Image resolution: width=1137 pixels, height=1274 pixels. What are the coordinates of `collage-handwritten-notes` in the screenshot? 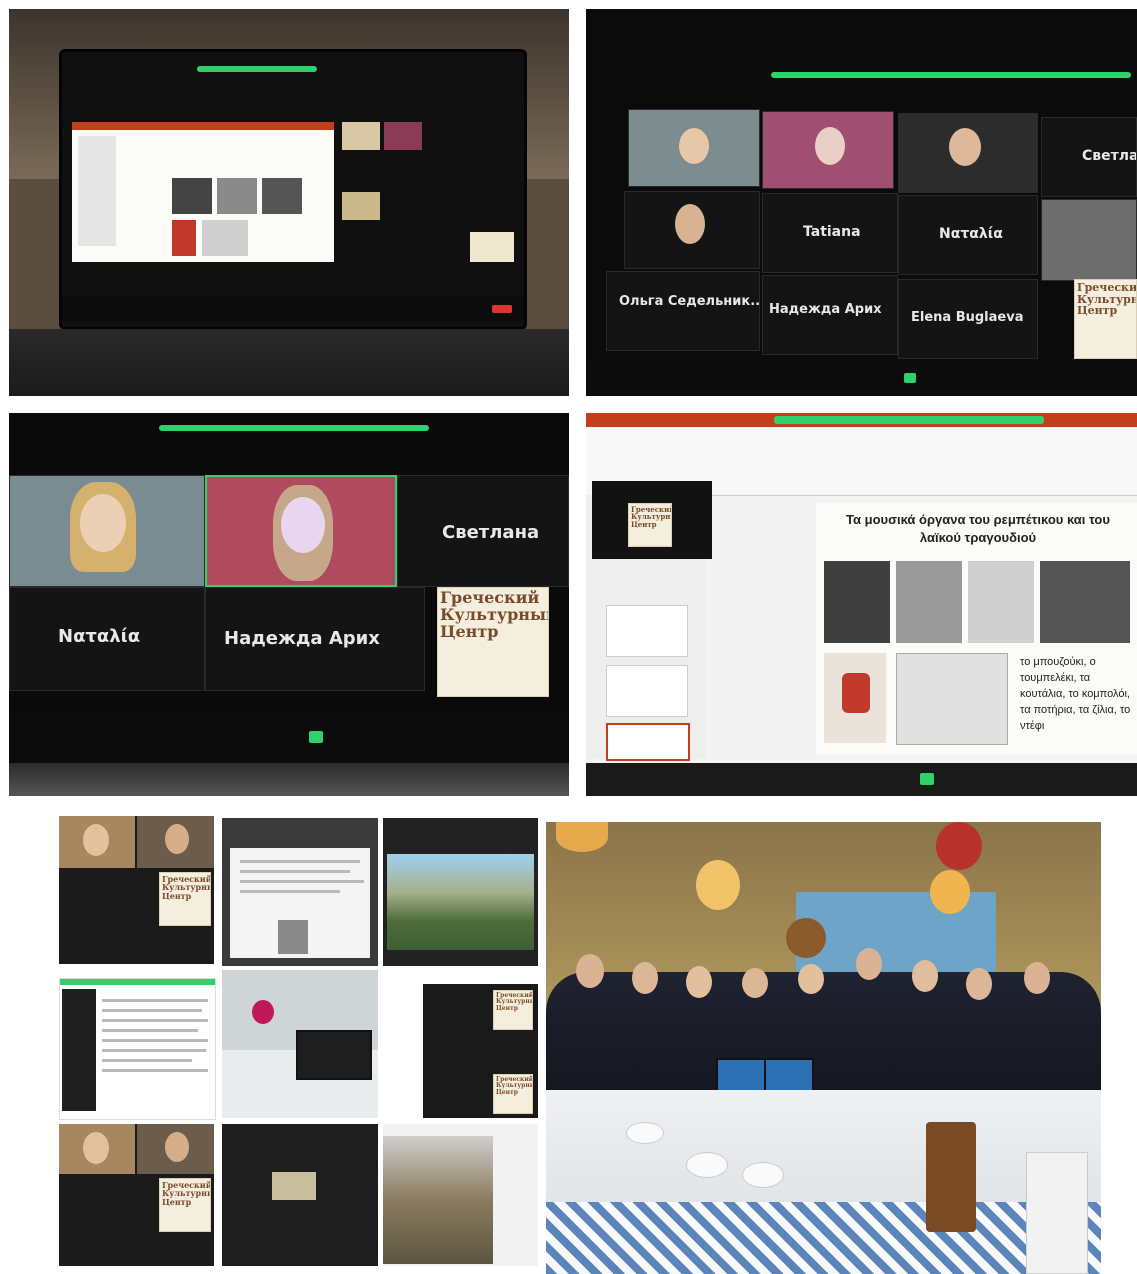 It's located at (300, 892).